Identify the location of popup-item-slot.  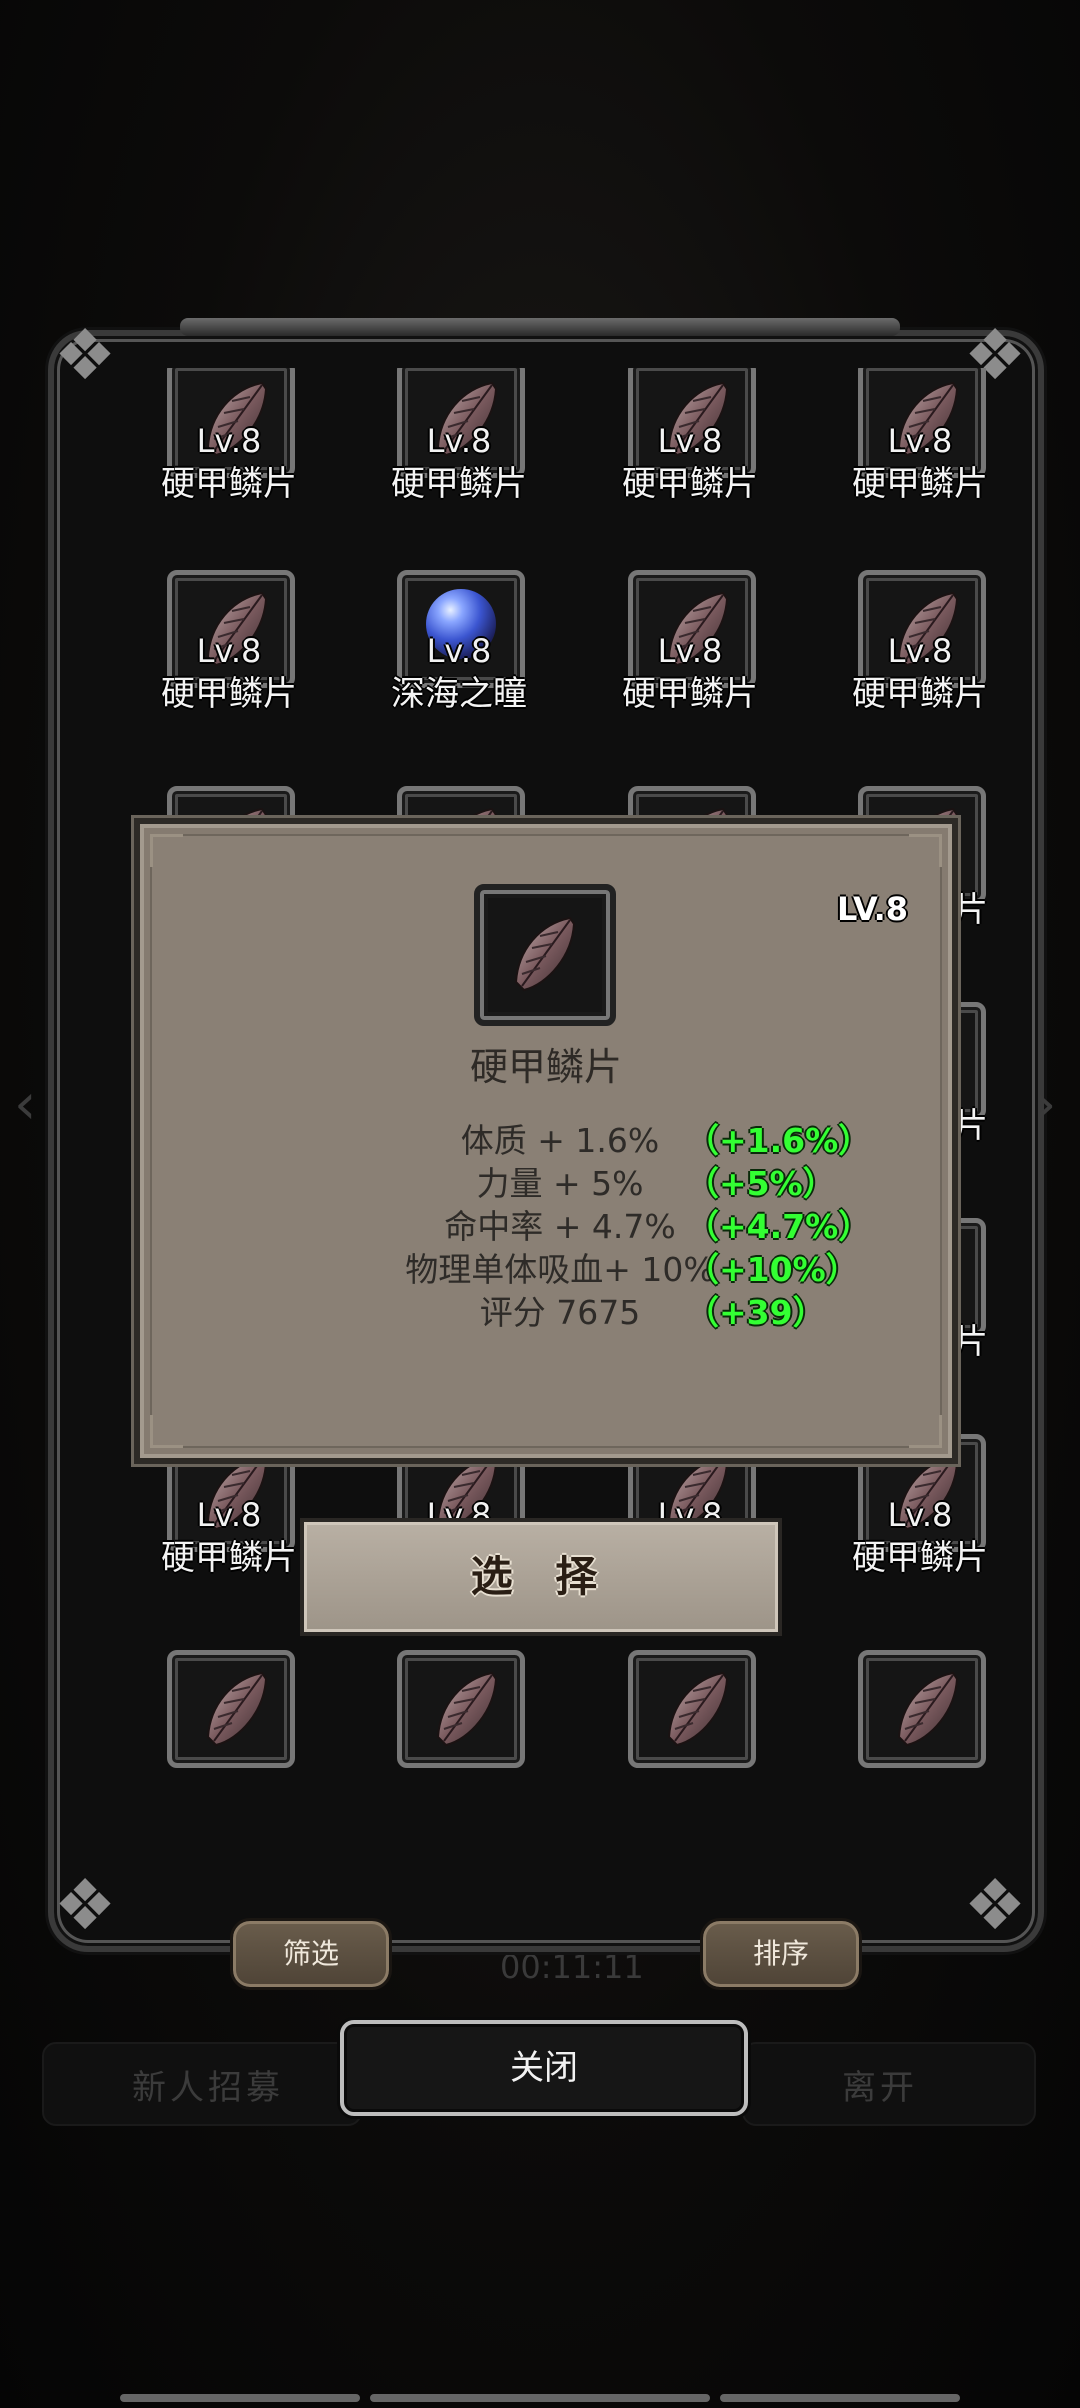
(545, 955).